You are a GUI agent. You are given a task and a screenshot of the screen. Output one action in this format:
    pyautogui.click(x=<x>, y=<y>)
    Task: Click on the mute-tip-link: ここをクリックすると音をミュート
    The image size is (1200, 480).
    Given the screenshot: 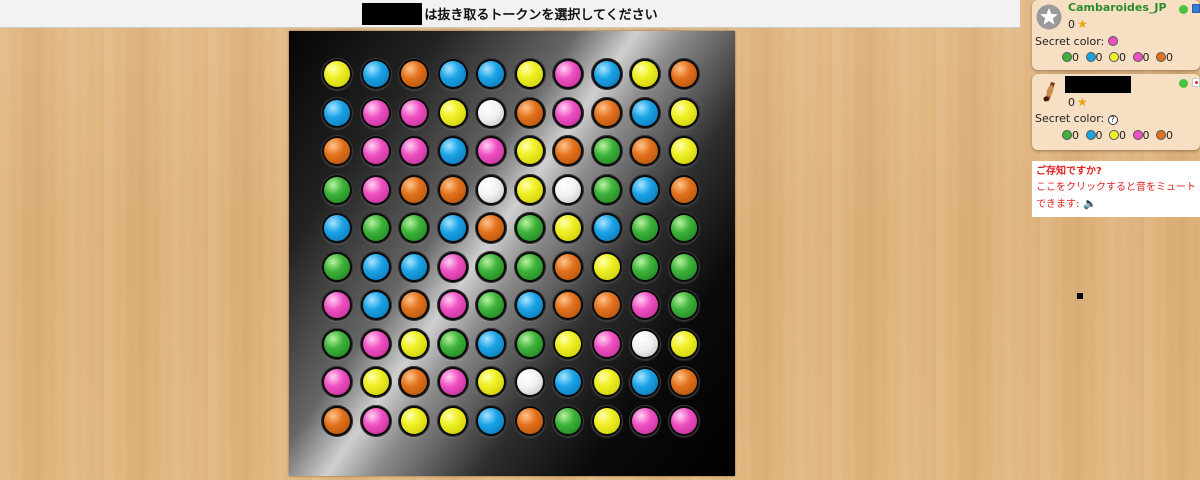 What is the action you would take?
    pyautogui.click(x=1116, y=188)
    